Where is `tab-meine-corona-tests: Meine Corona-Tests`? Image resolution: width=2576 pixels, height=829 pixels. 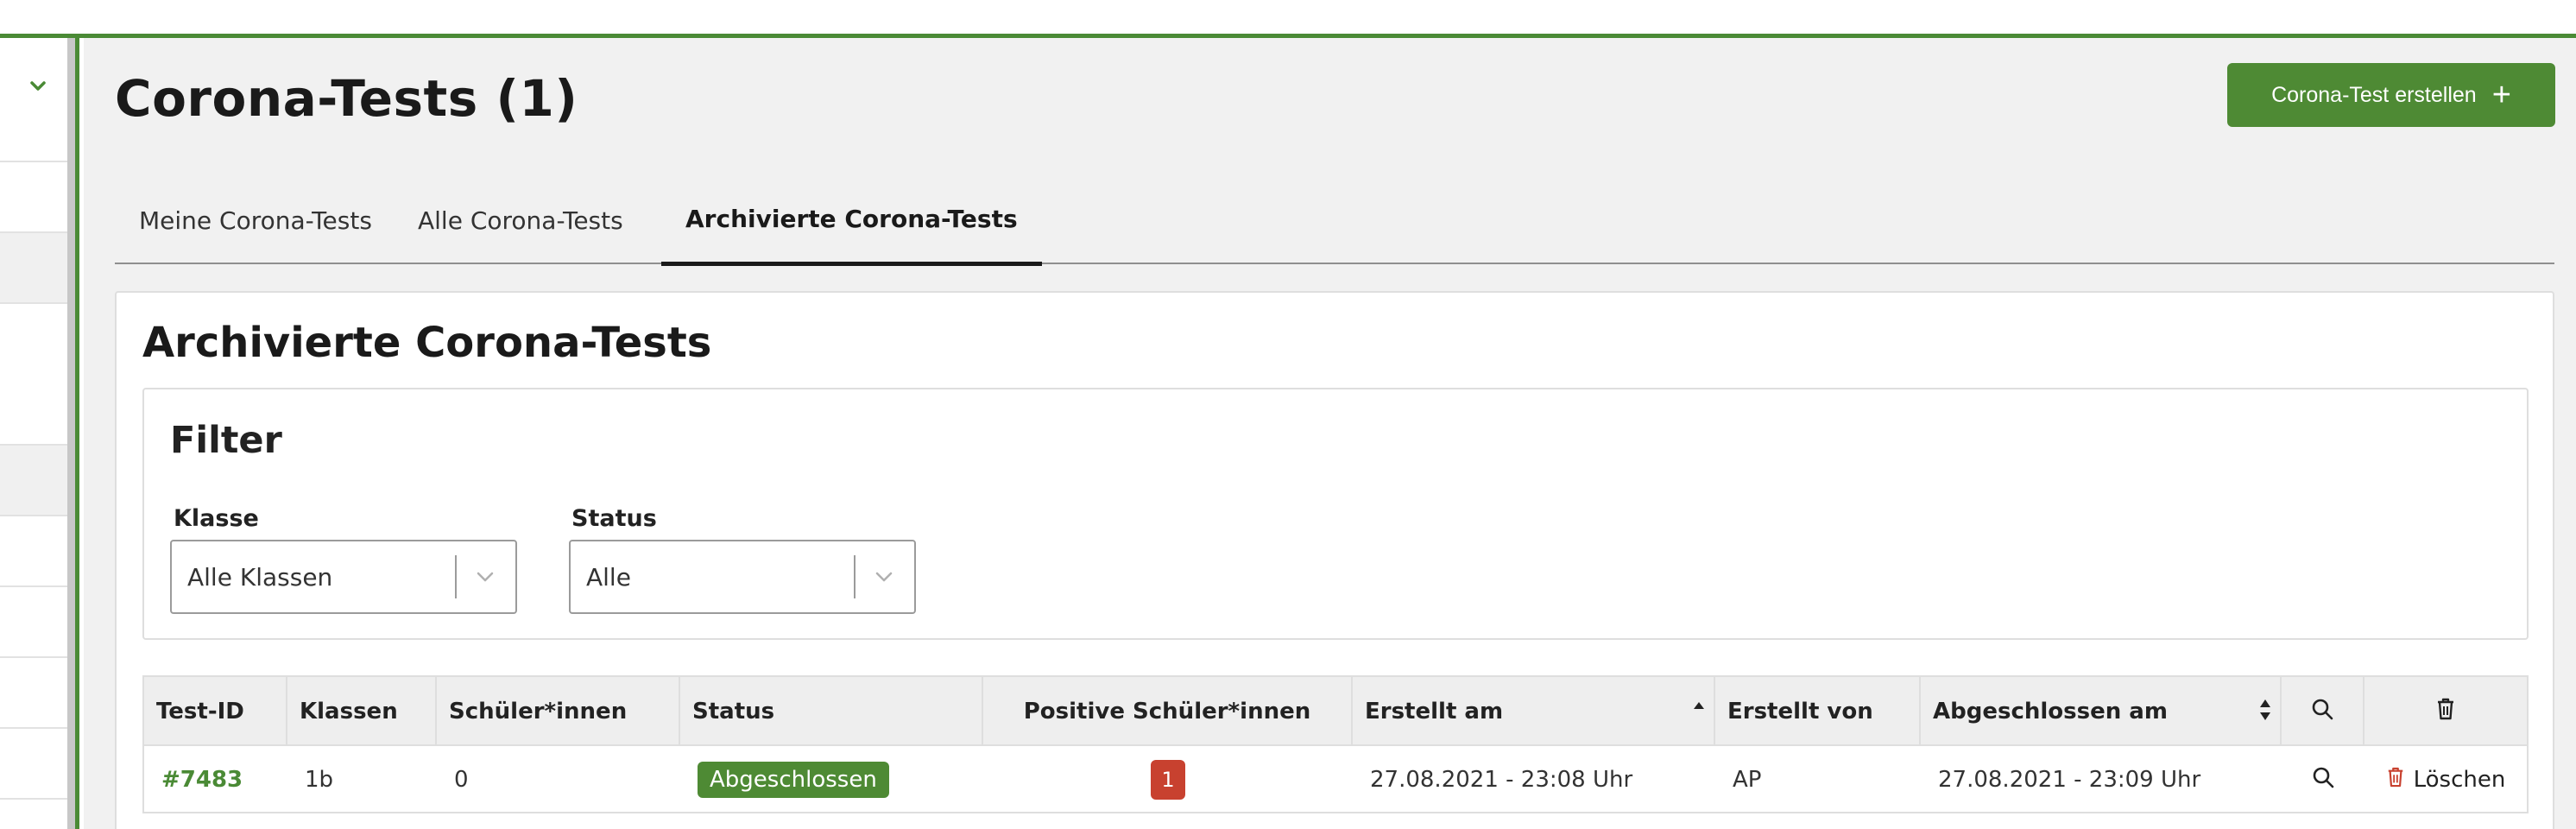 tab-meine-corona-tests: Meine Corona-Tests is located at coordinates (255, 220).